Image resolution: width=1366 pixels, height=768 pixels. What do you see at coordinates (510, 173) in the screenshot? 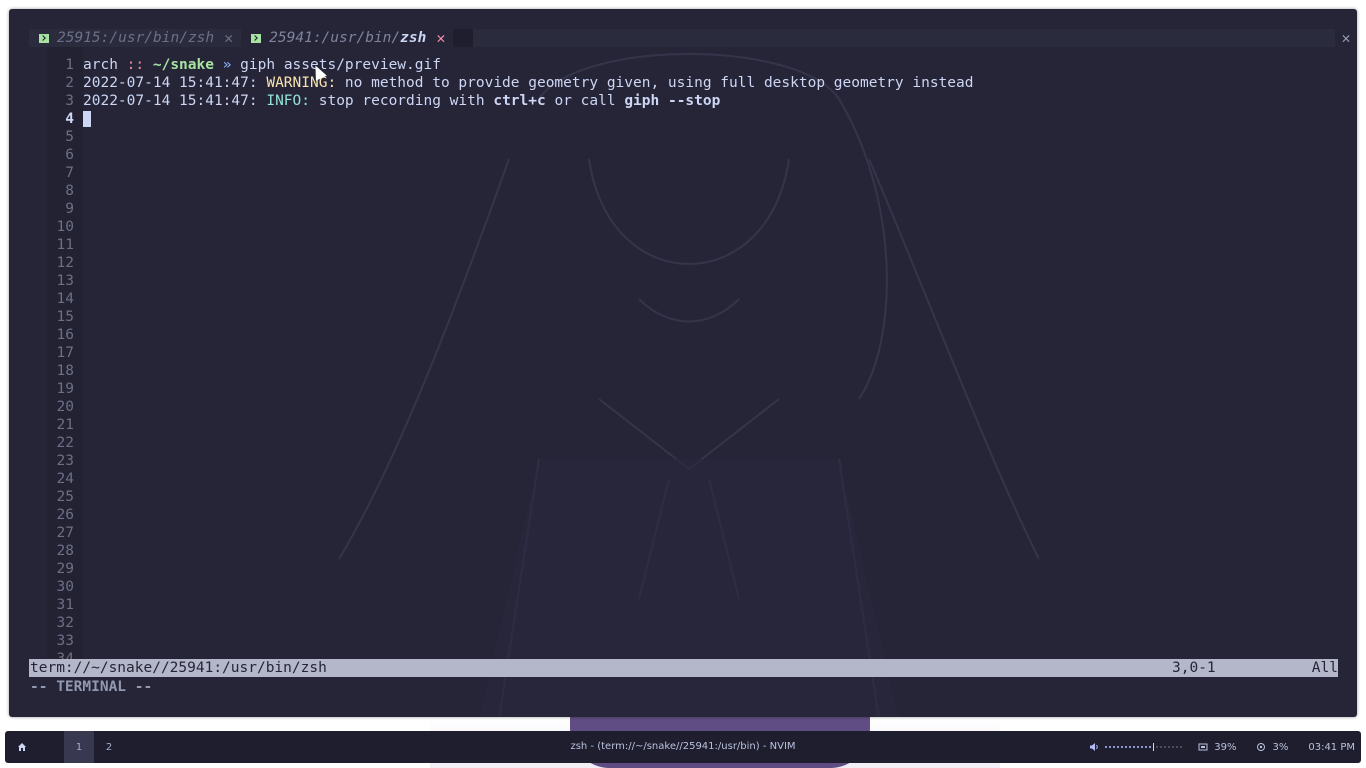
I see `buffer-line: 7` at bounding box center [510, 173].